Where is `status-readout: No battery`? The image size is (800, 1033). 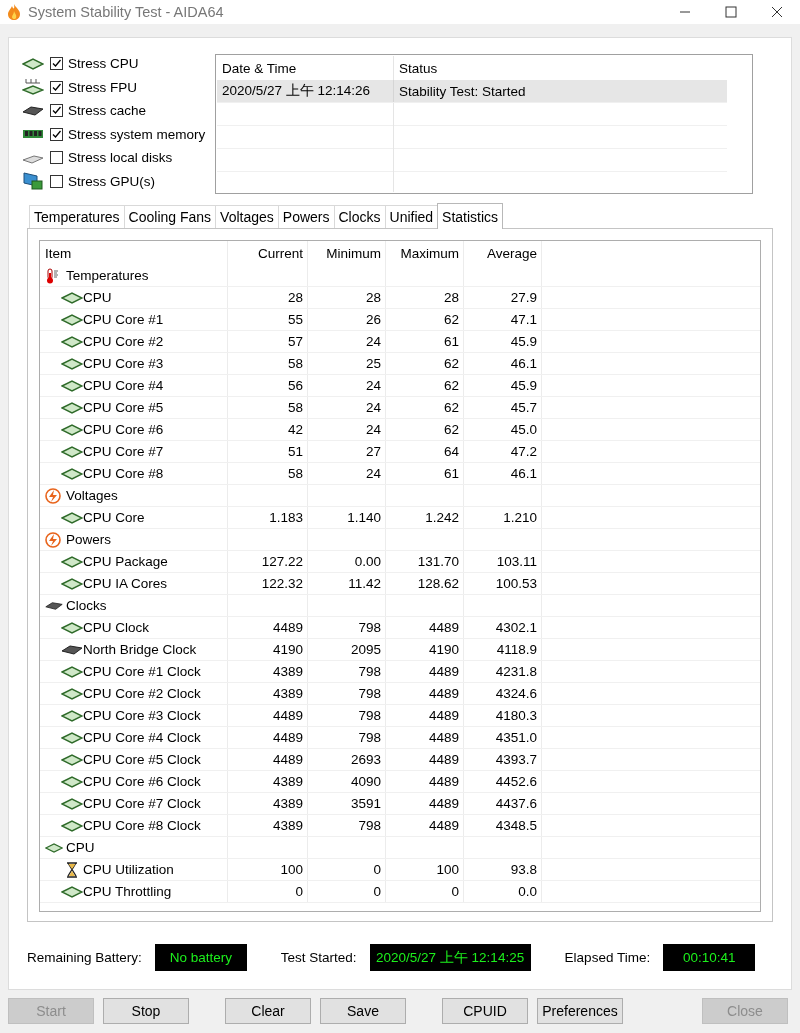 status-readout: No battery is located at coordinates (200, 957).